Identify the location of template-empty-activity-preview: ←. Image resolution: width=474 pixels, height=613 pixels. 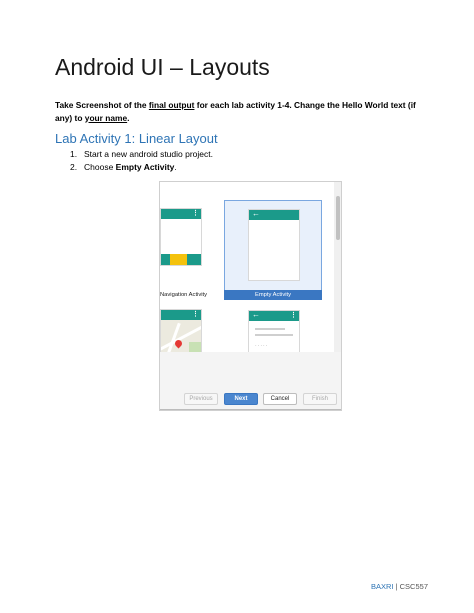
(274, 245).